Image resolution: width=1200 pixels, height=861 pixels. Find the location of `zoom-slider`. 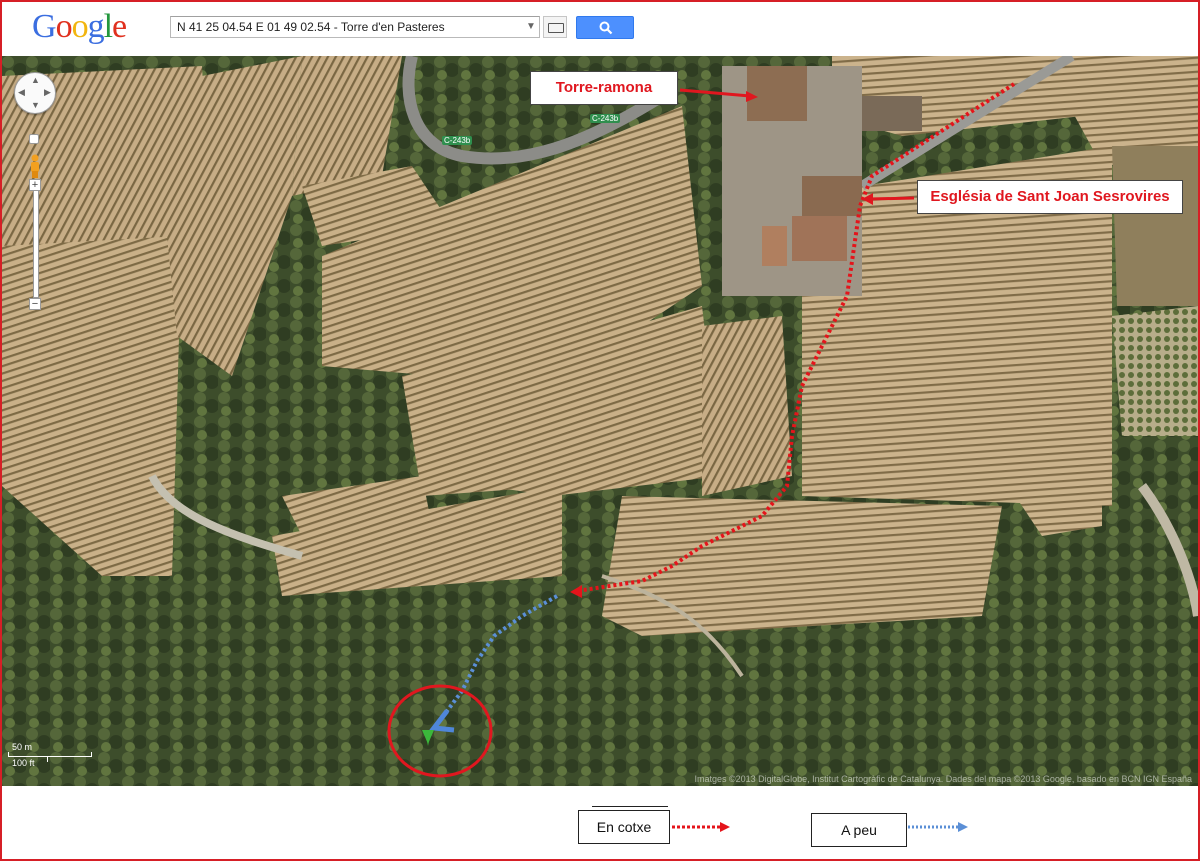

zoom-slider is located at coordinates (36, 244).